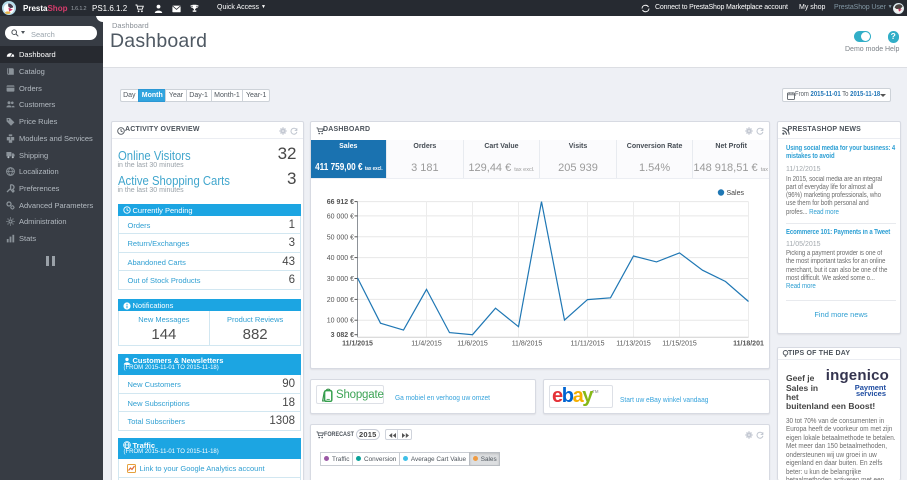 The image size is (907, 480). What do you see at coordinates (472, 344) in the screenshot?
I see `svg-text: 11/6/2015` at bounding box center [472, 344].